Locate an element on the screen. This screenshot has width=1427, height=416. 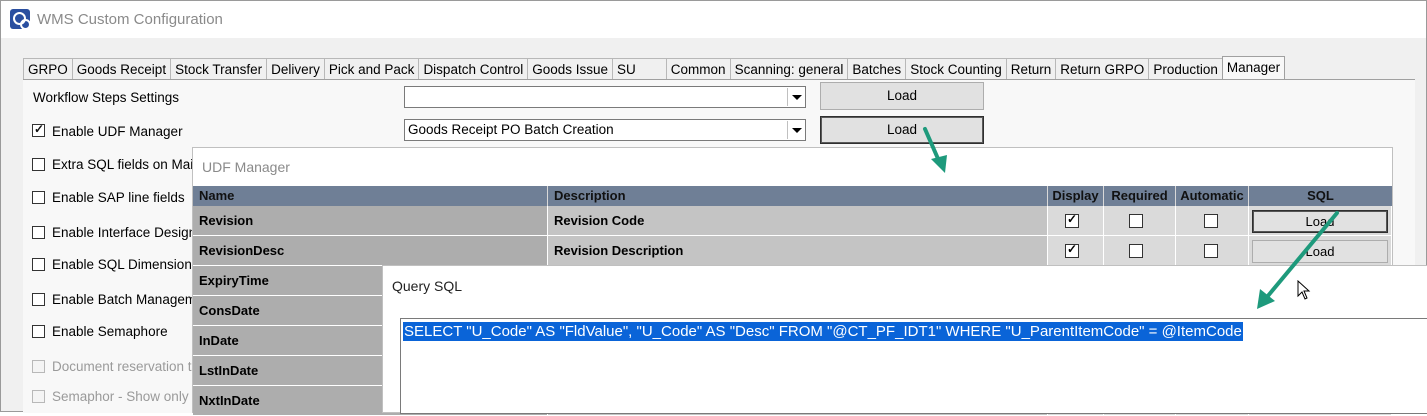
option-label: Enable Semaphore is located at coordinates (110, 331).